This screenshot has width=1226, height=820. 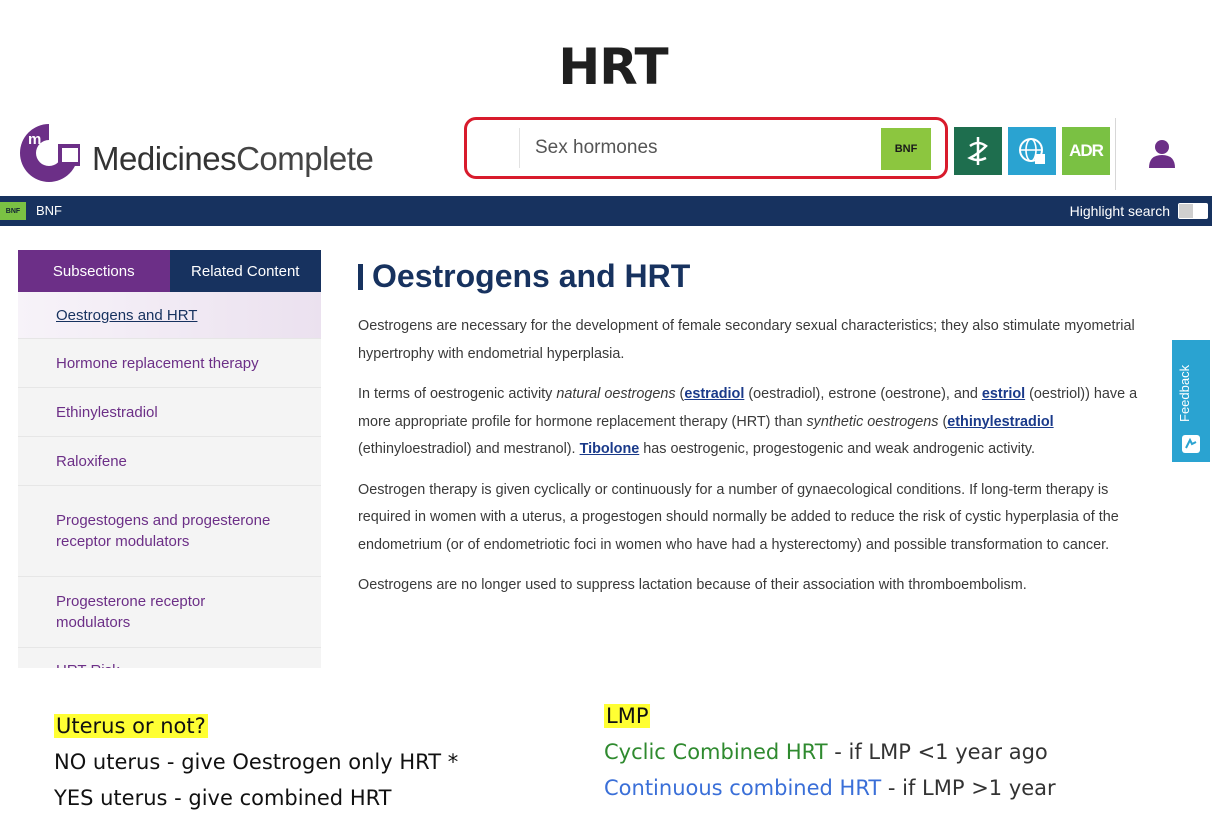 I want to click on search-input, so click(x=703, y=148).